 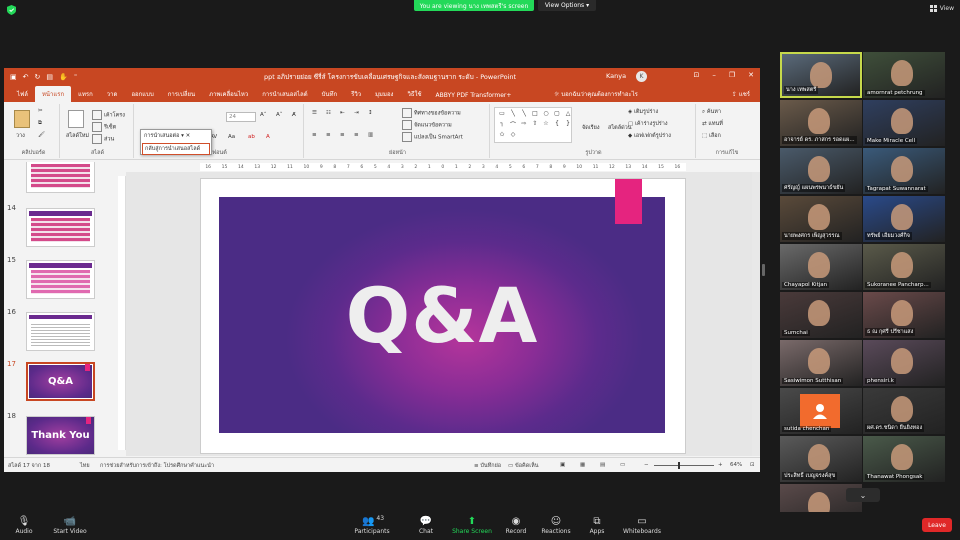 What do you see at coordinates (546, 114) in the screenshot?
I see `shape-oval-icon: ○` at bounding box center [546, 114].